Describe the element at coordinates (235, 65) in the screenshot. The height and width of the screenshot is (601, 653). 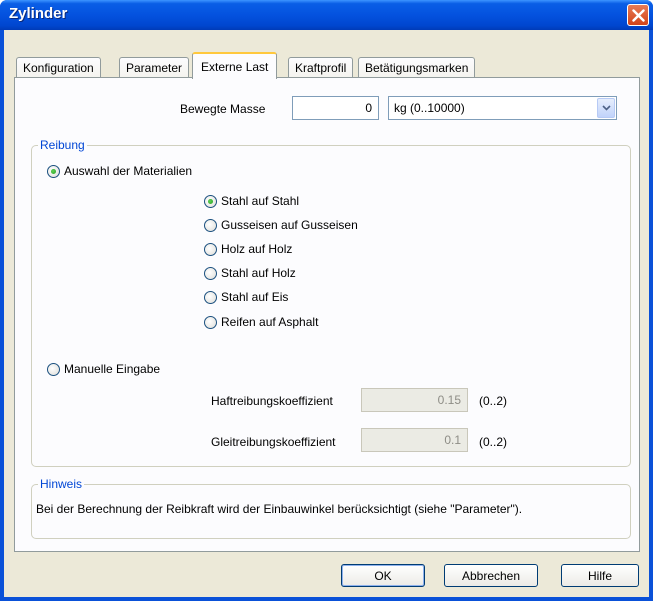
I see `tab-externe-last: Externe Last` at that location.